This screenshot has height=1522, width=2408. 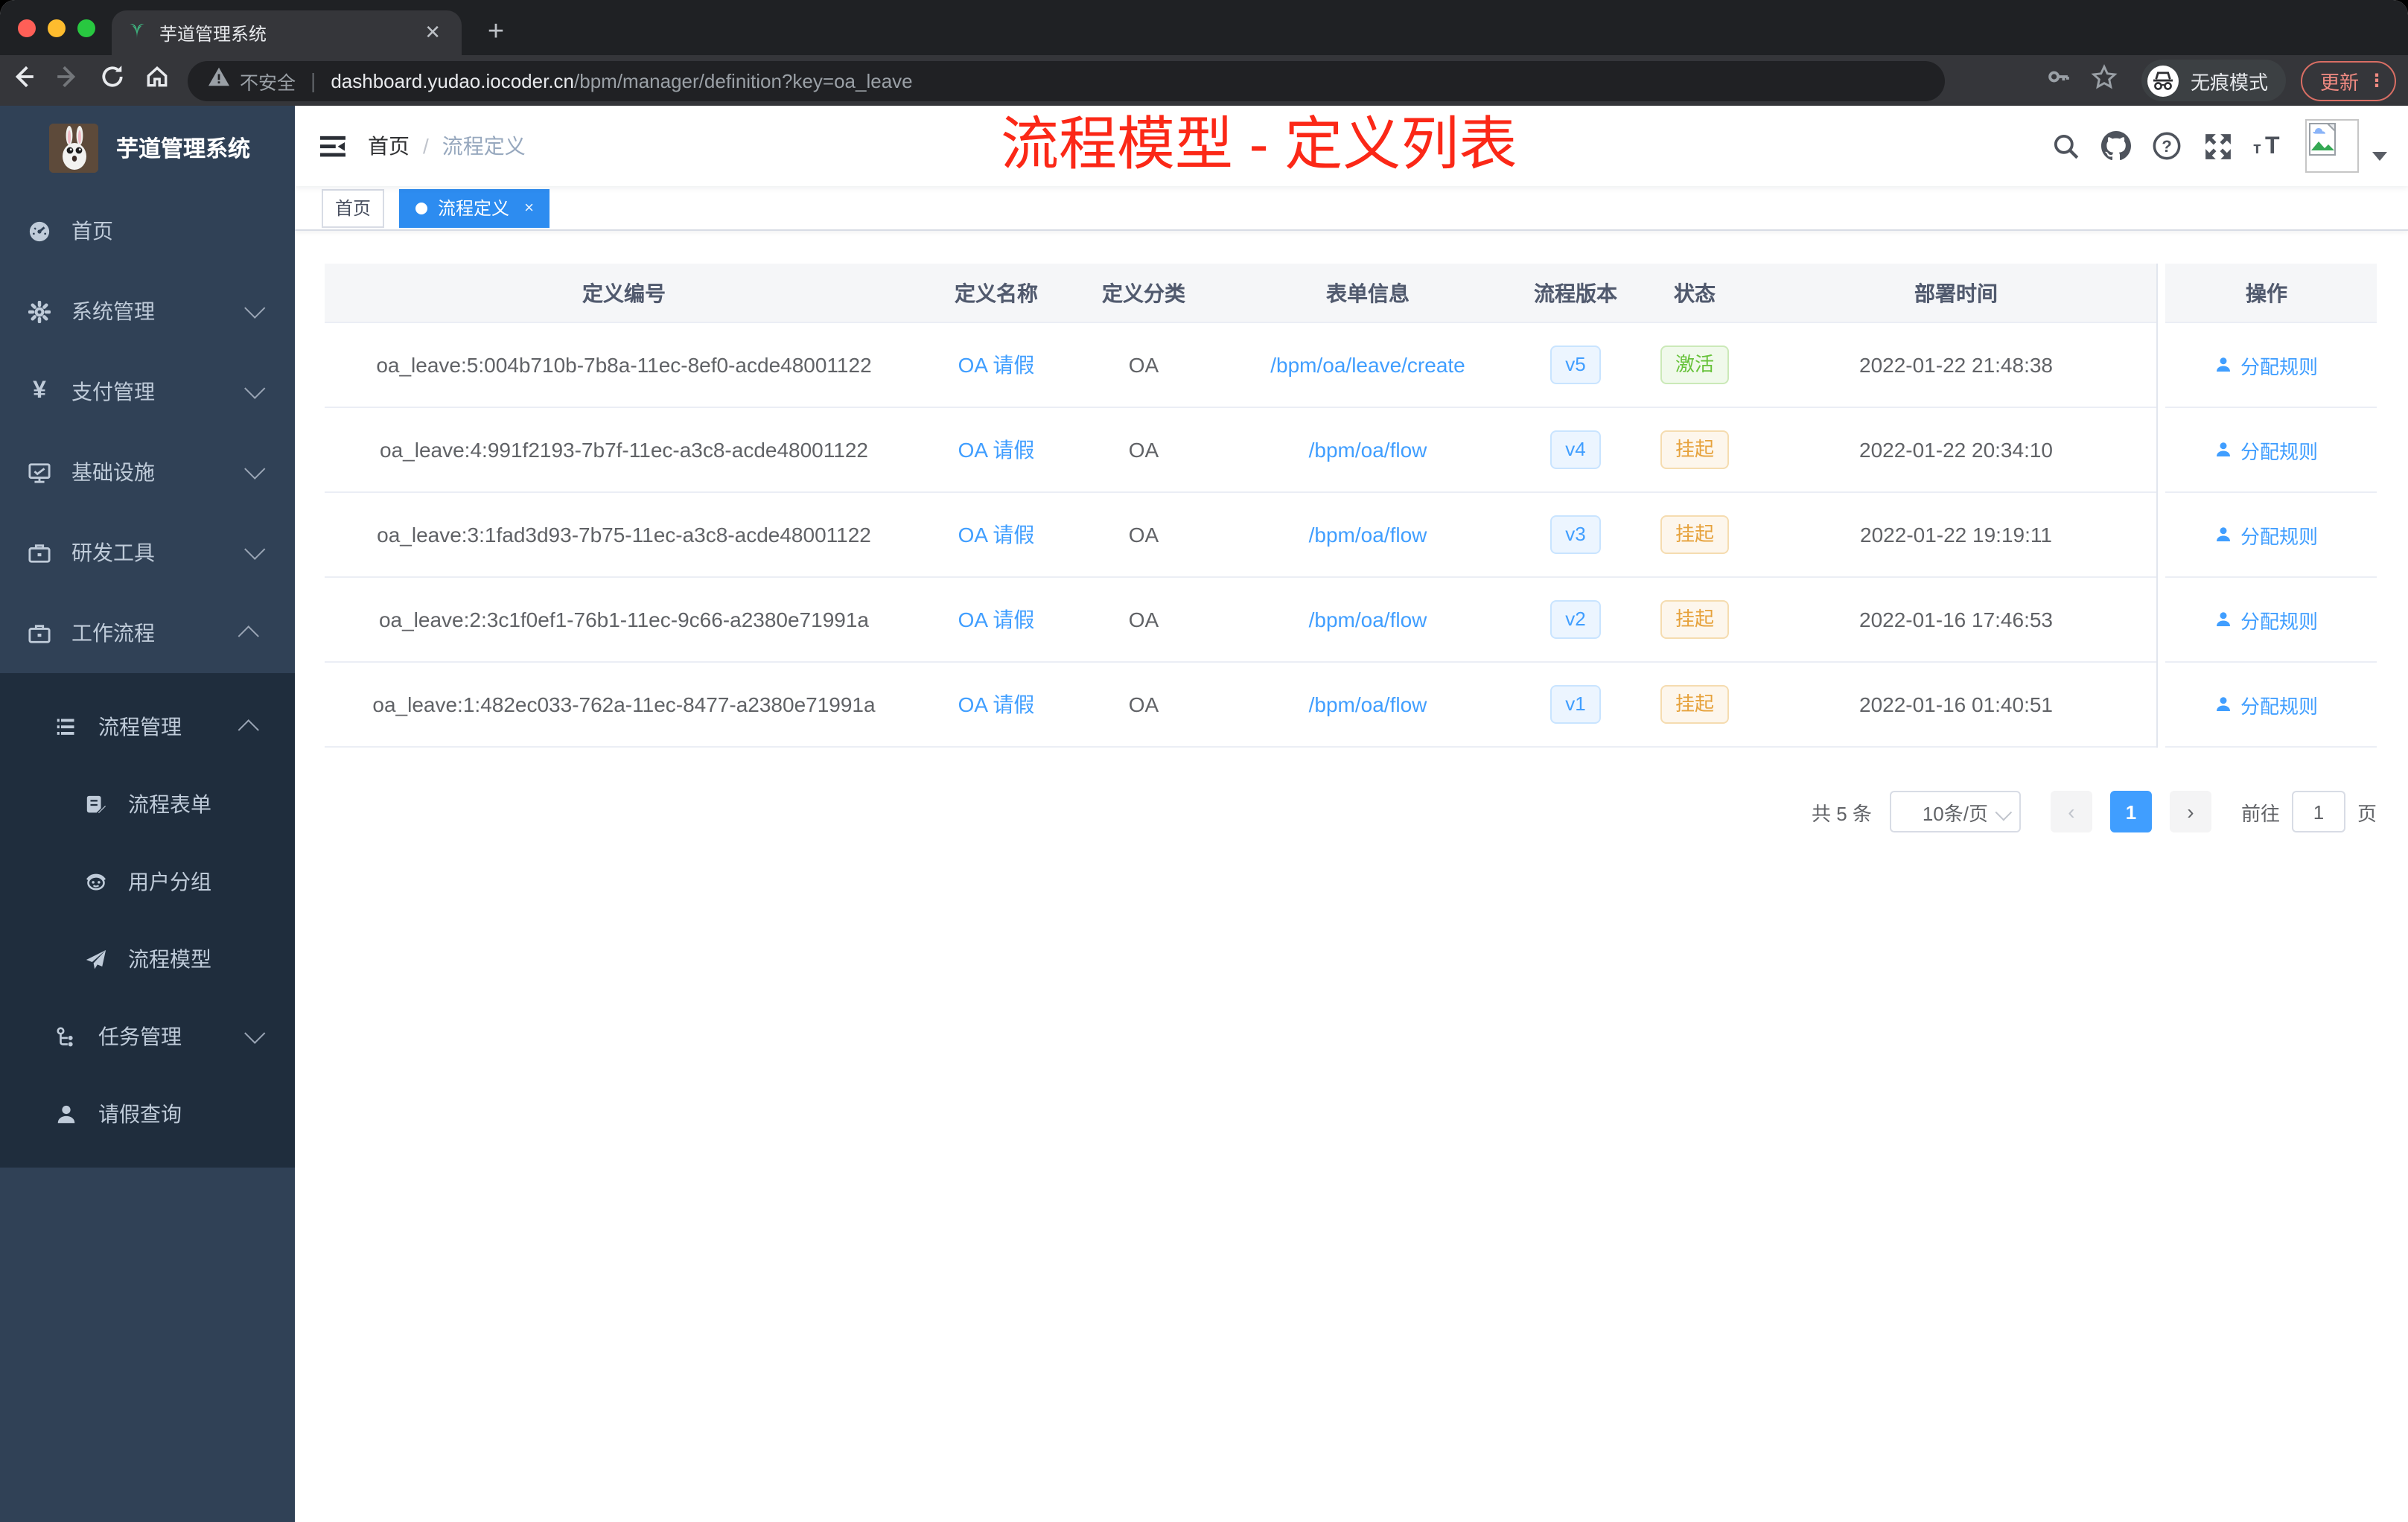 I want to click on reload-icon, so click(x=111, y=80).